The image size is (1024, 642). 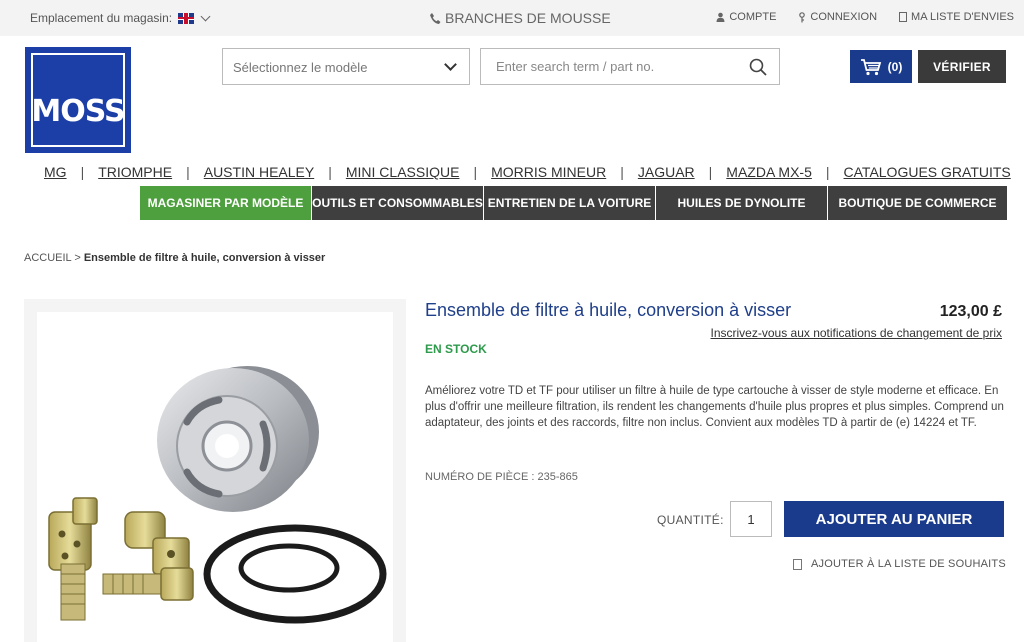 I want to click on wishlist-label: MA LISTE D'ENVIES, so click(x=962, y=17).